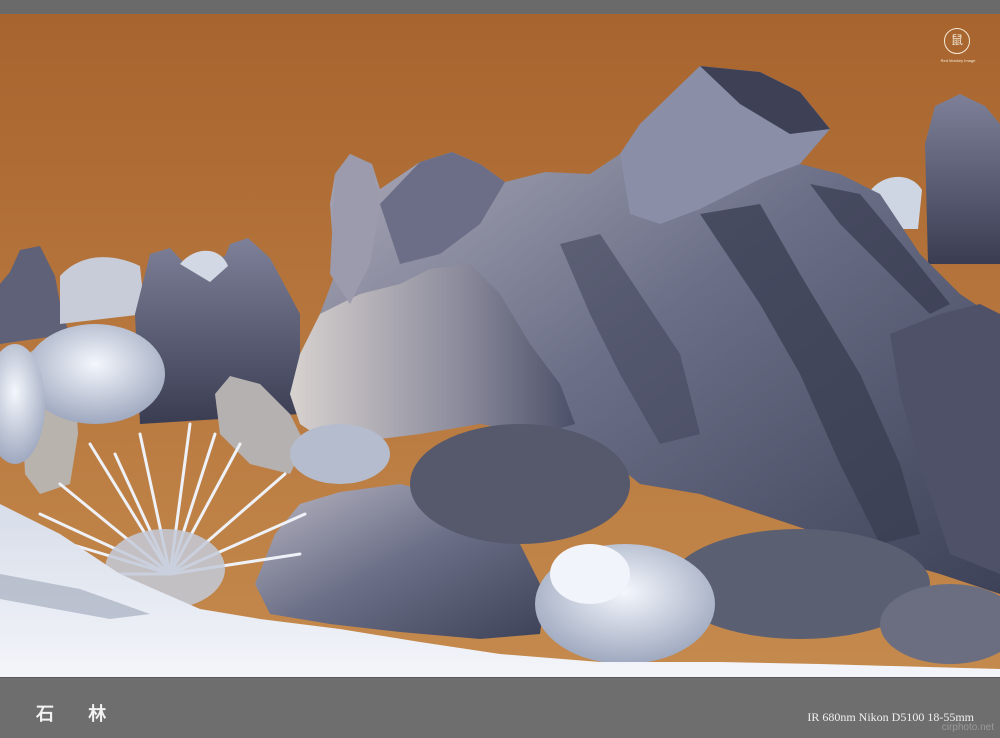 The height and width of the screenshot is (738, 1000). I want to click on top-border, so click(500, 7).